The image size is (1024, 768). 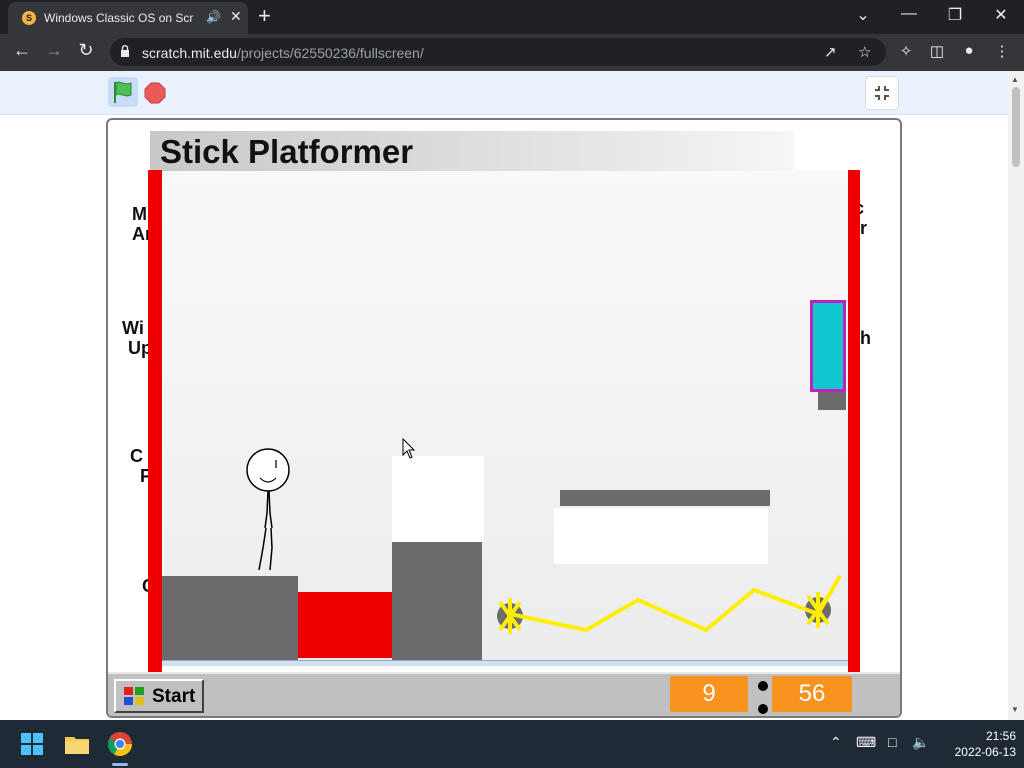 What do you see at coordinates (661, 536) in the screenshot?
I see `white-ledge` at bounding box center [661, 536].